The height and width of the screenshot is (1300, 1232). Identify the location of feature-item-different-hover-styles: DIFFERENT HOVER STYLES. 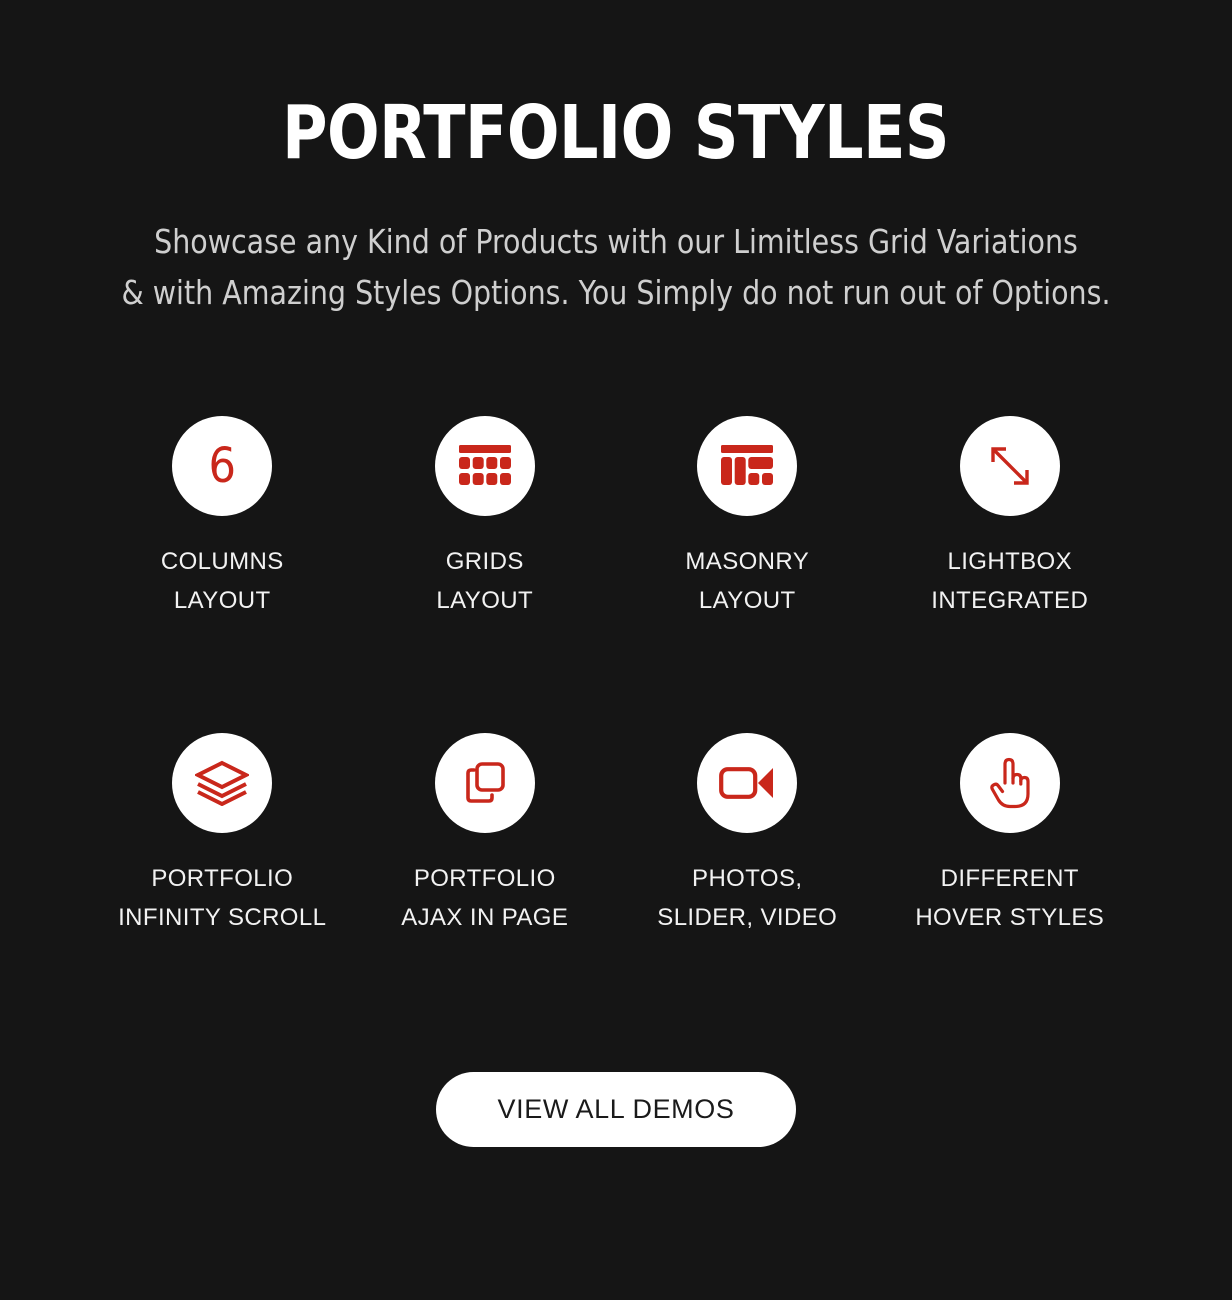
(1010, 835).